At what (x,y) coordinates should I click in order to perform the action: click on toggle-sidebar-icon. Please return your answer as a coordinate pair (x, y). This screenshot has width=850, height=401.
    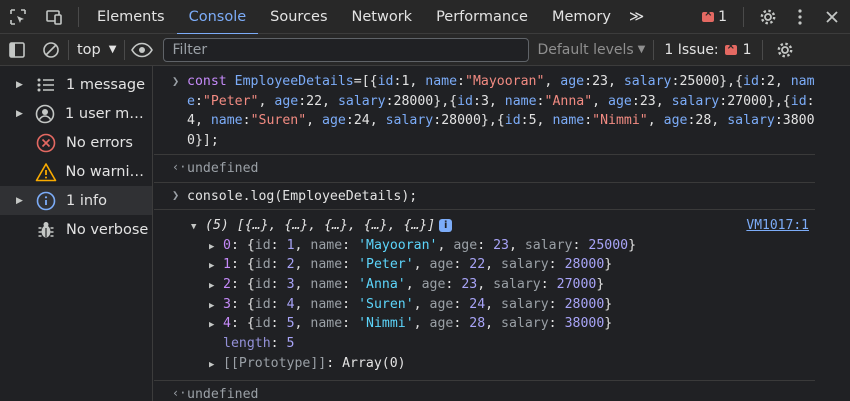
    Looking at the image, I should click on (17, 50).